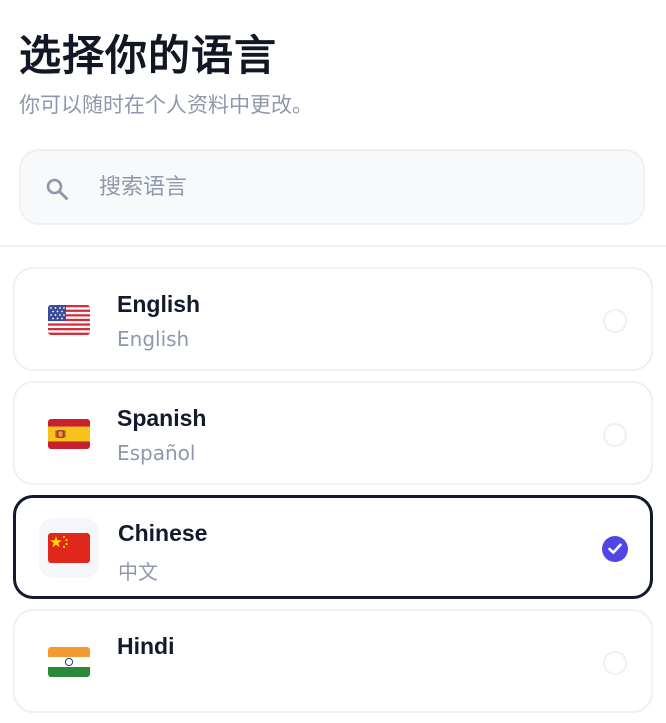 The image size is (666, 723). What do you see at coordinates (159, 304) in the screenshot?
I see `language-name: English` at bounding box center [159, 304].